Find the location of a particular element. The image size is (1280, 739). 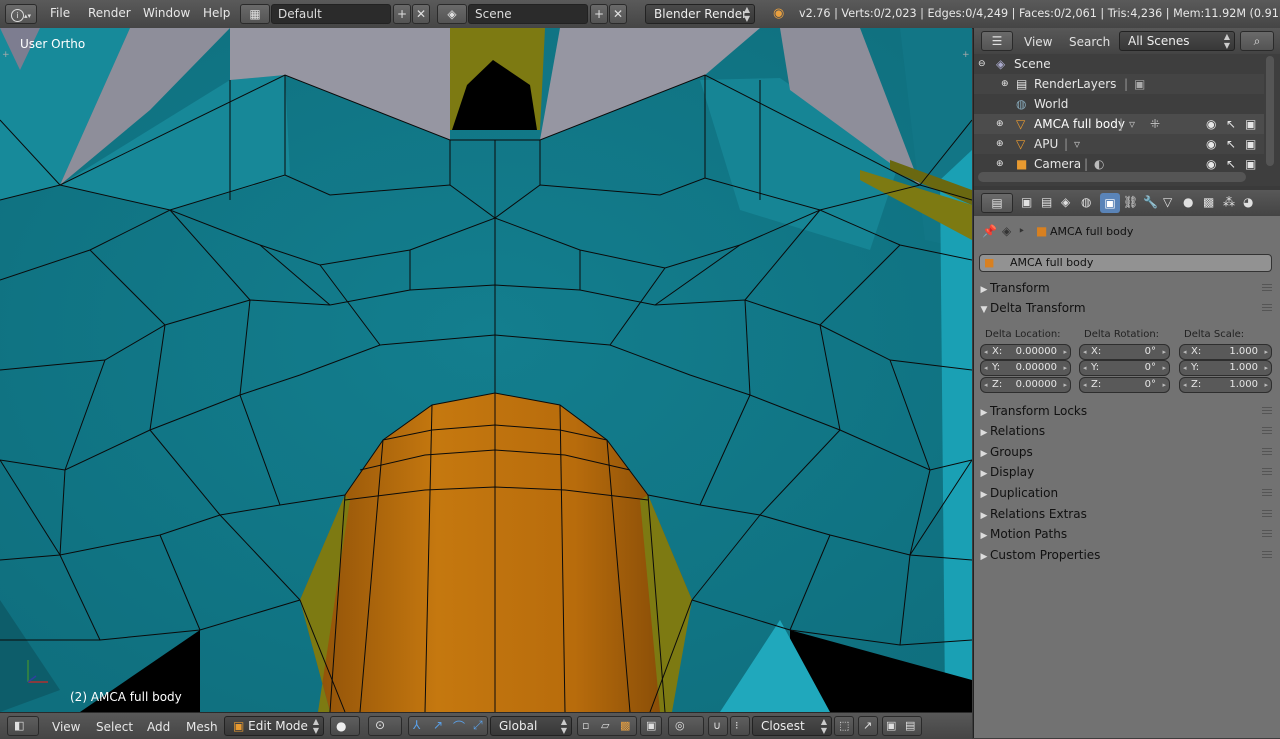

panel-duplication: ▶ Duplication is located at coordinates (1126, 493).